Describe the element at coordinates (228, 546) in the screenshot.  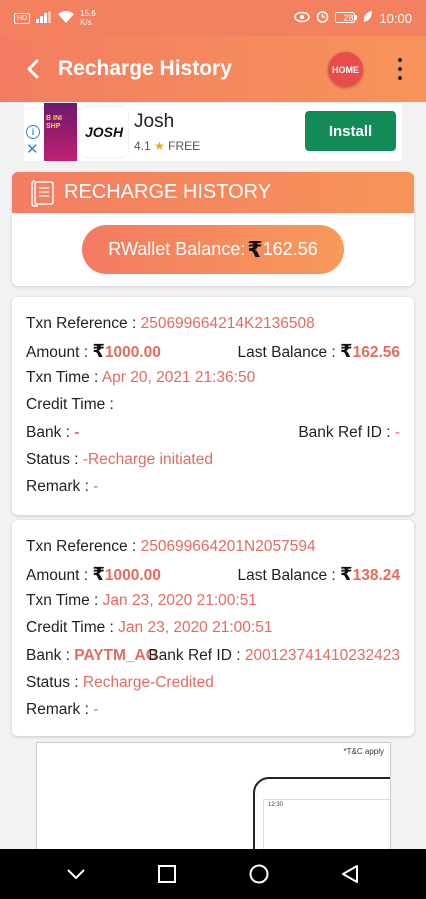
I see `txn-reference-value: 250699664201N2057594` at that location.